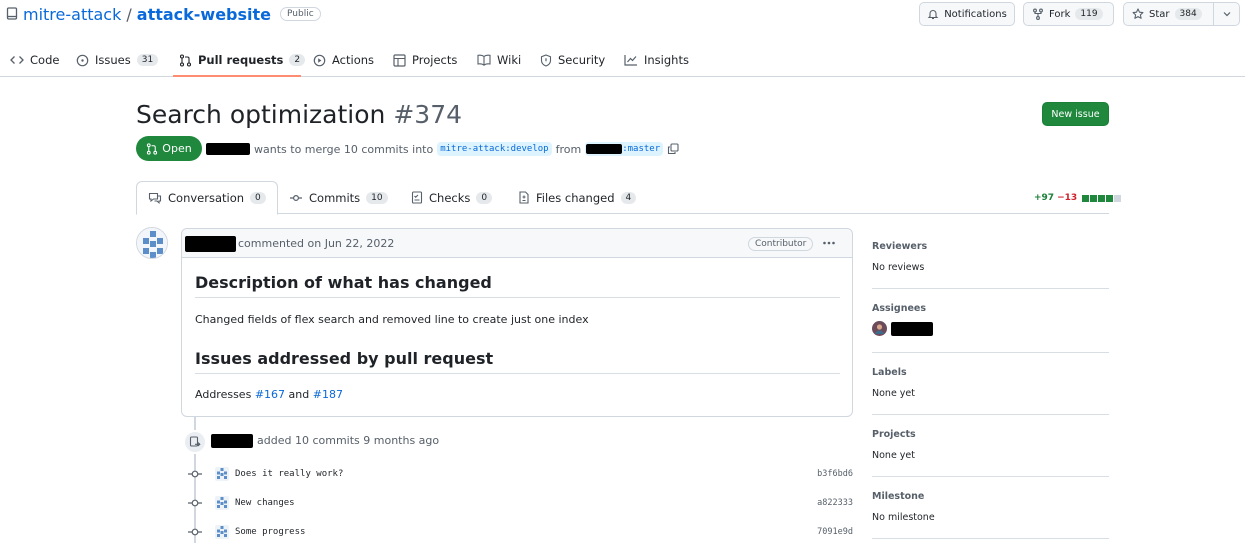 The image size is (1245, 543). I want to click on state-badge: Open, so click(169, 148).